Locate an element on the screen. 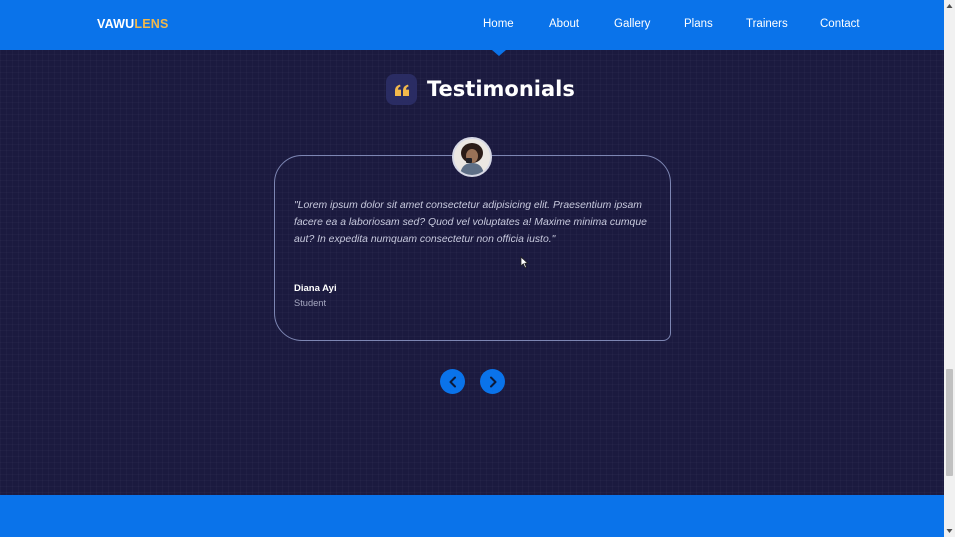 This screenshot has height=537, width=955. nav-about: About is located at coordinates (564, 24).